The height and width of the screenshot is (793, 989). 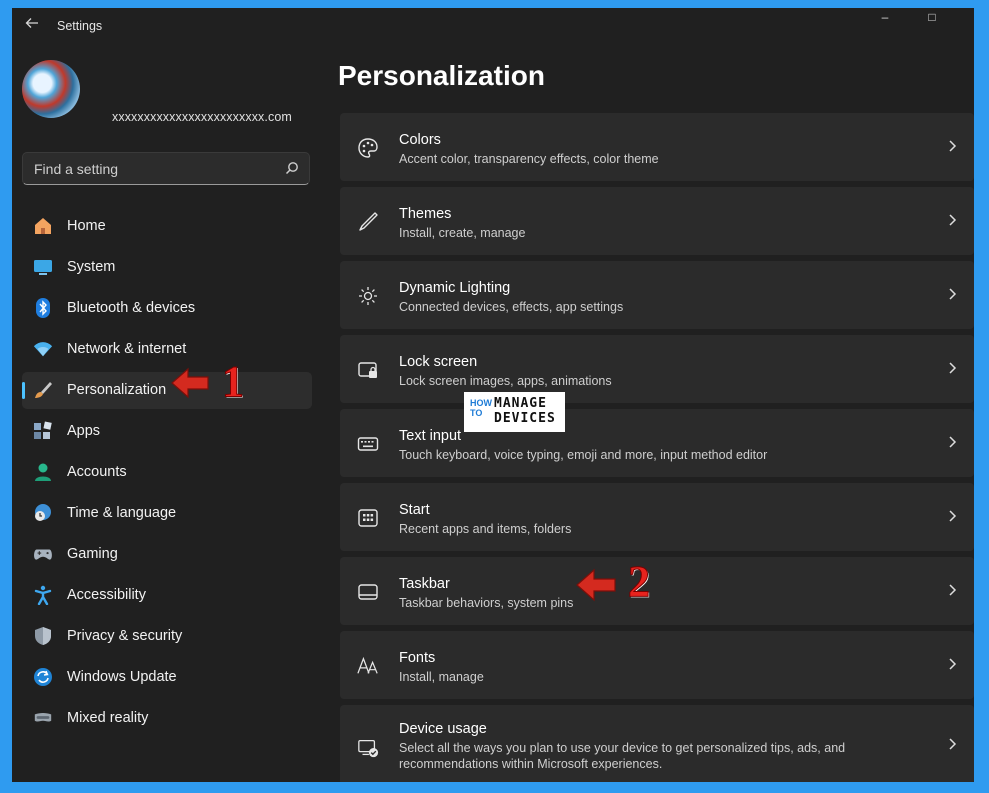 What do you see at coordinates (438, 362) in the screenshot?
I see `card-title: Lock screen` at bounding box center [438, 362].